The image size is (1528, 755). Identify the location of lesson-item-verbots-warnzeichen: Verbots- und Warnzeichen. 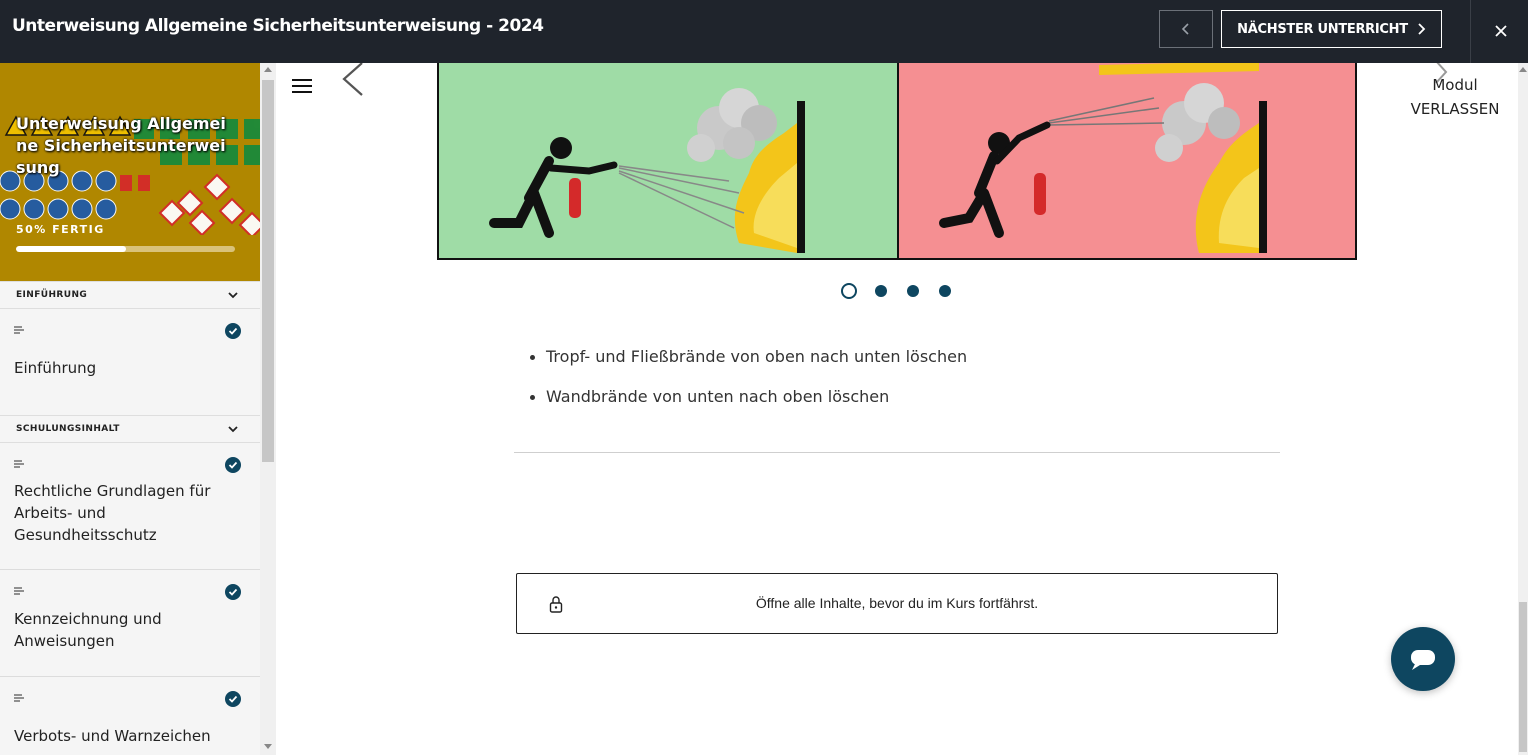
(130, 716).